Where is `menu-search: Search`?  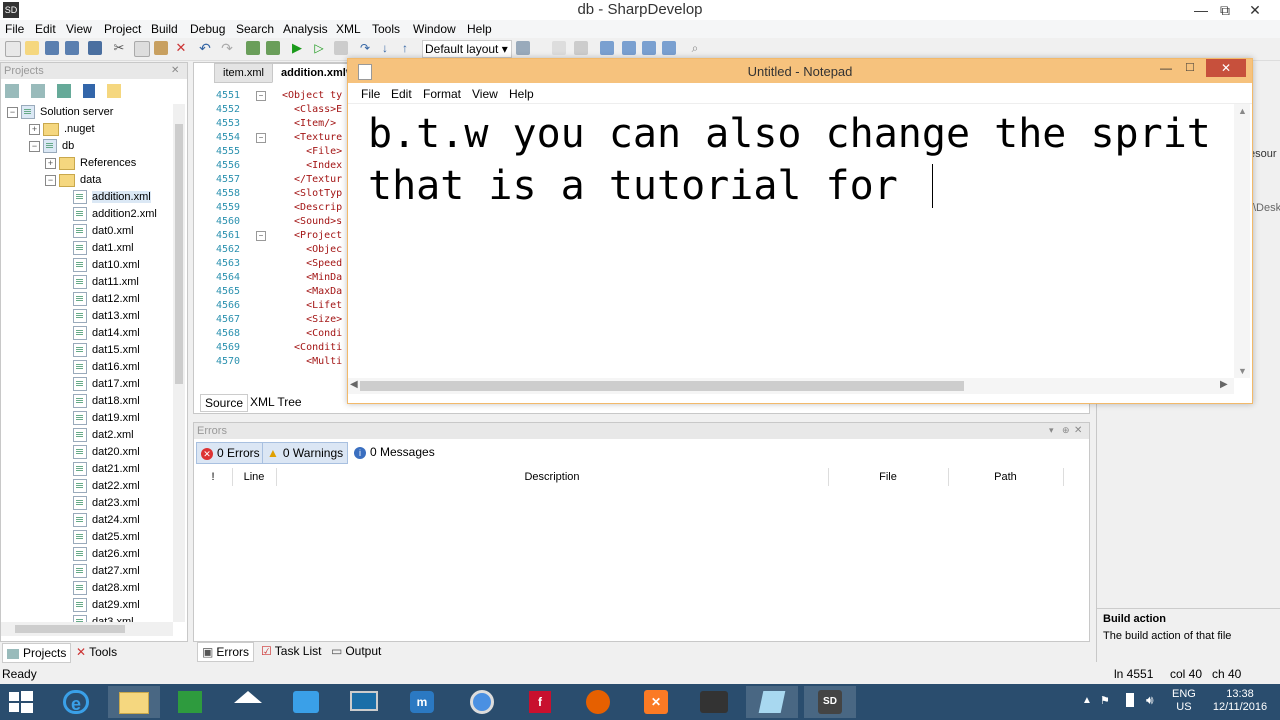 menu-search: Search is located at coordinates (255, 29).